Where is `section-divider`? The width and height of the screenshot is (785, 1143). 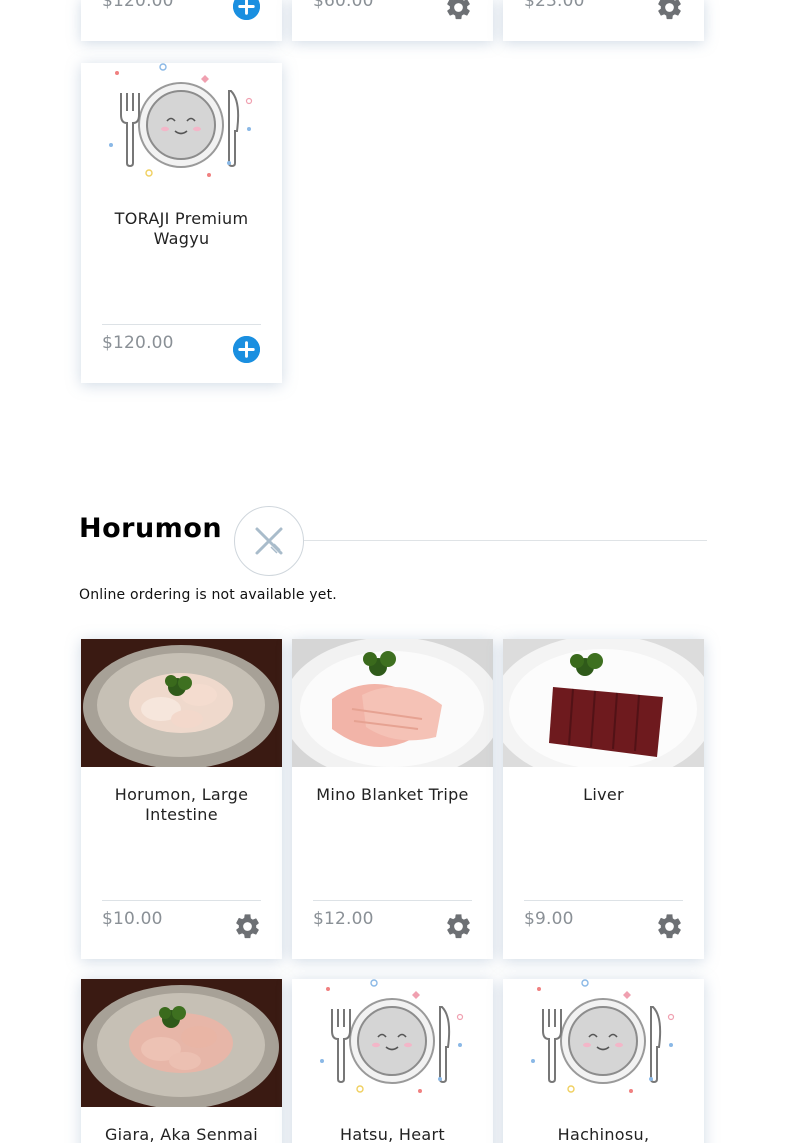
section-divider is located at coordinates (505, 540).